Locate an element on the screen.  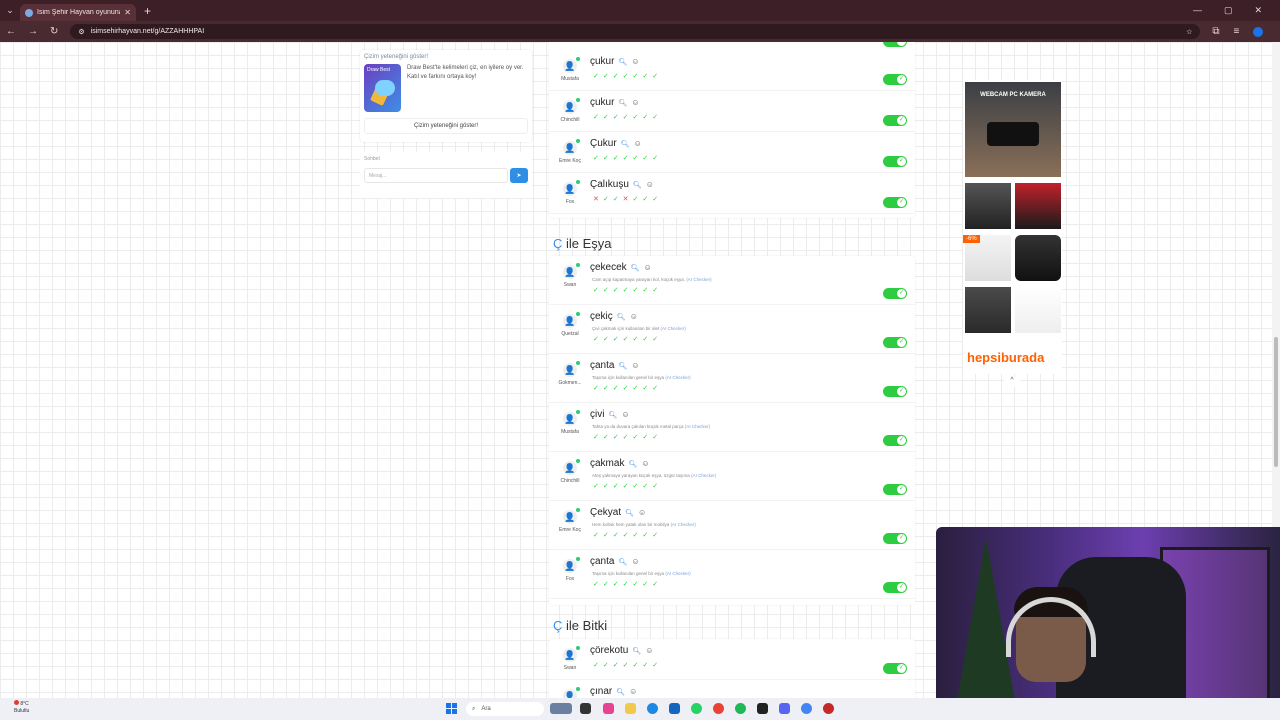
draw-best-button: Çizim yeteneğini göster! is located at coordinates (446, 126).